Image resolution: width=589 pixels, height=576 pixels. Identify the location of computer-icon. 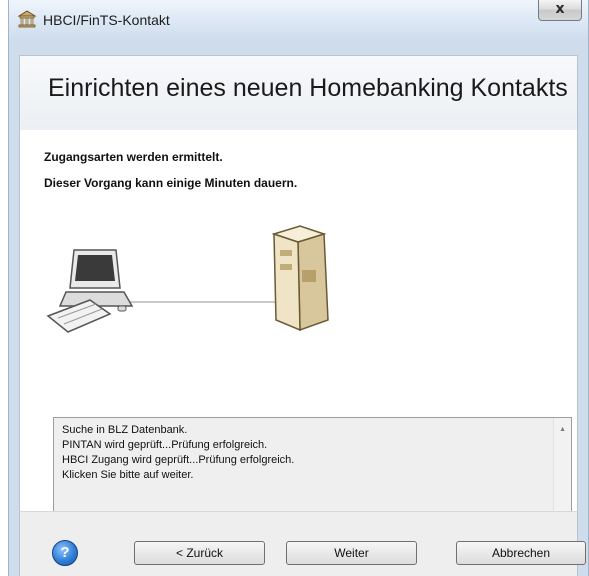
(90, 291).